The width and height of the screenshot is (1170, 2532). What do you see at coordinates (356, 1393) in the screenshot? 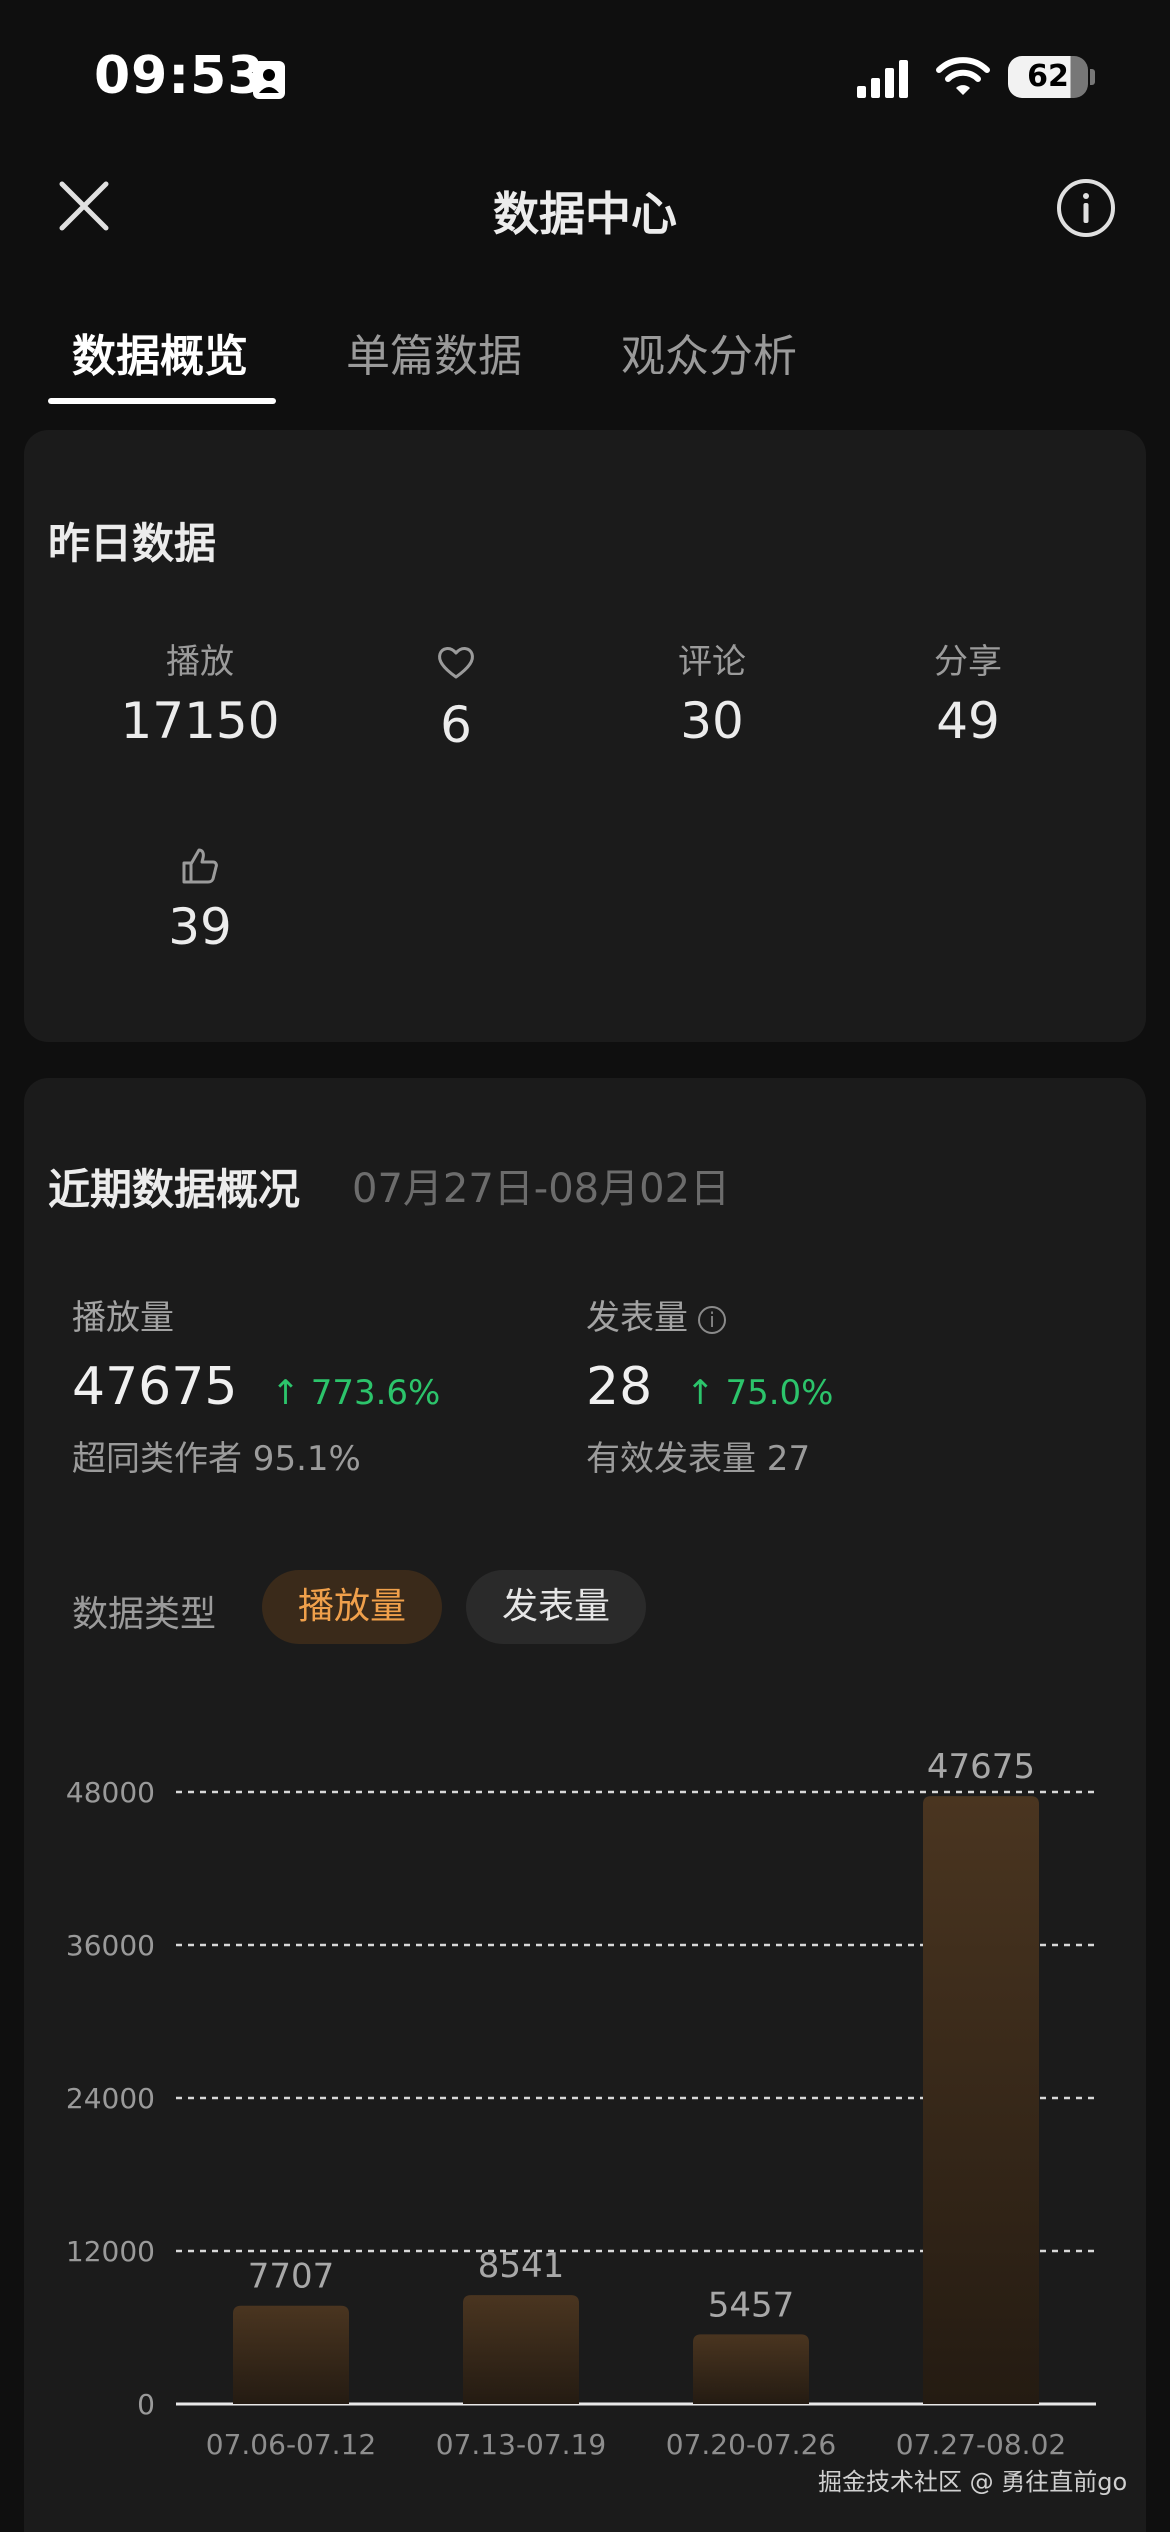
I see `plays-change: ↑ 773.6%` at bounding box center [356, 1393].